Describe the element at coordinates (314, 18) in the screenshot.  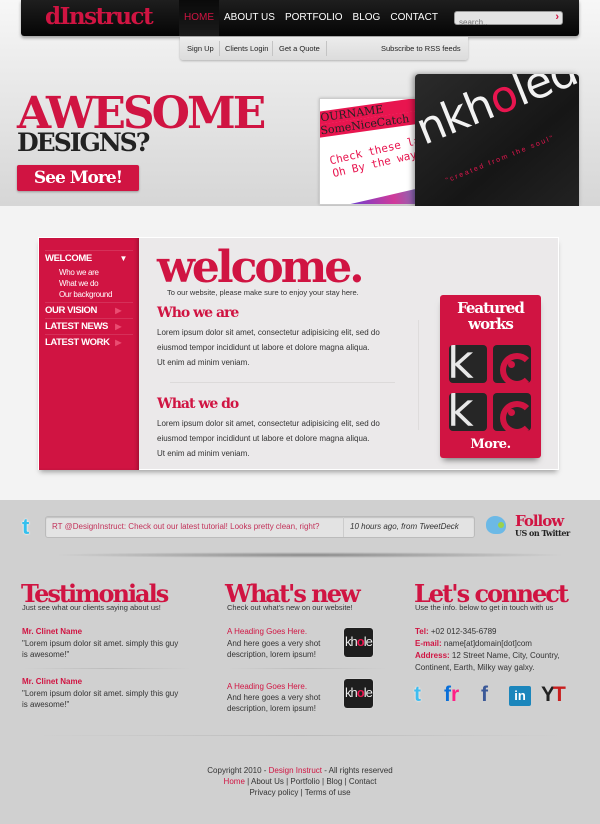
I see `nav-portfolio: PORTFOLIO` at that location.